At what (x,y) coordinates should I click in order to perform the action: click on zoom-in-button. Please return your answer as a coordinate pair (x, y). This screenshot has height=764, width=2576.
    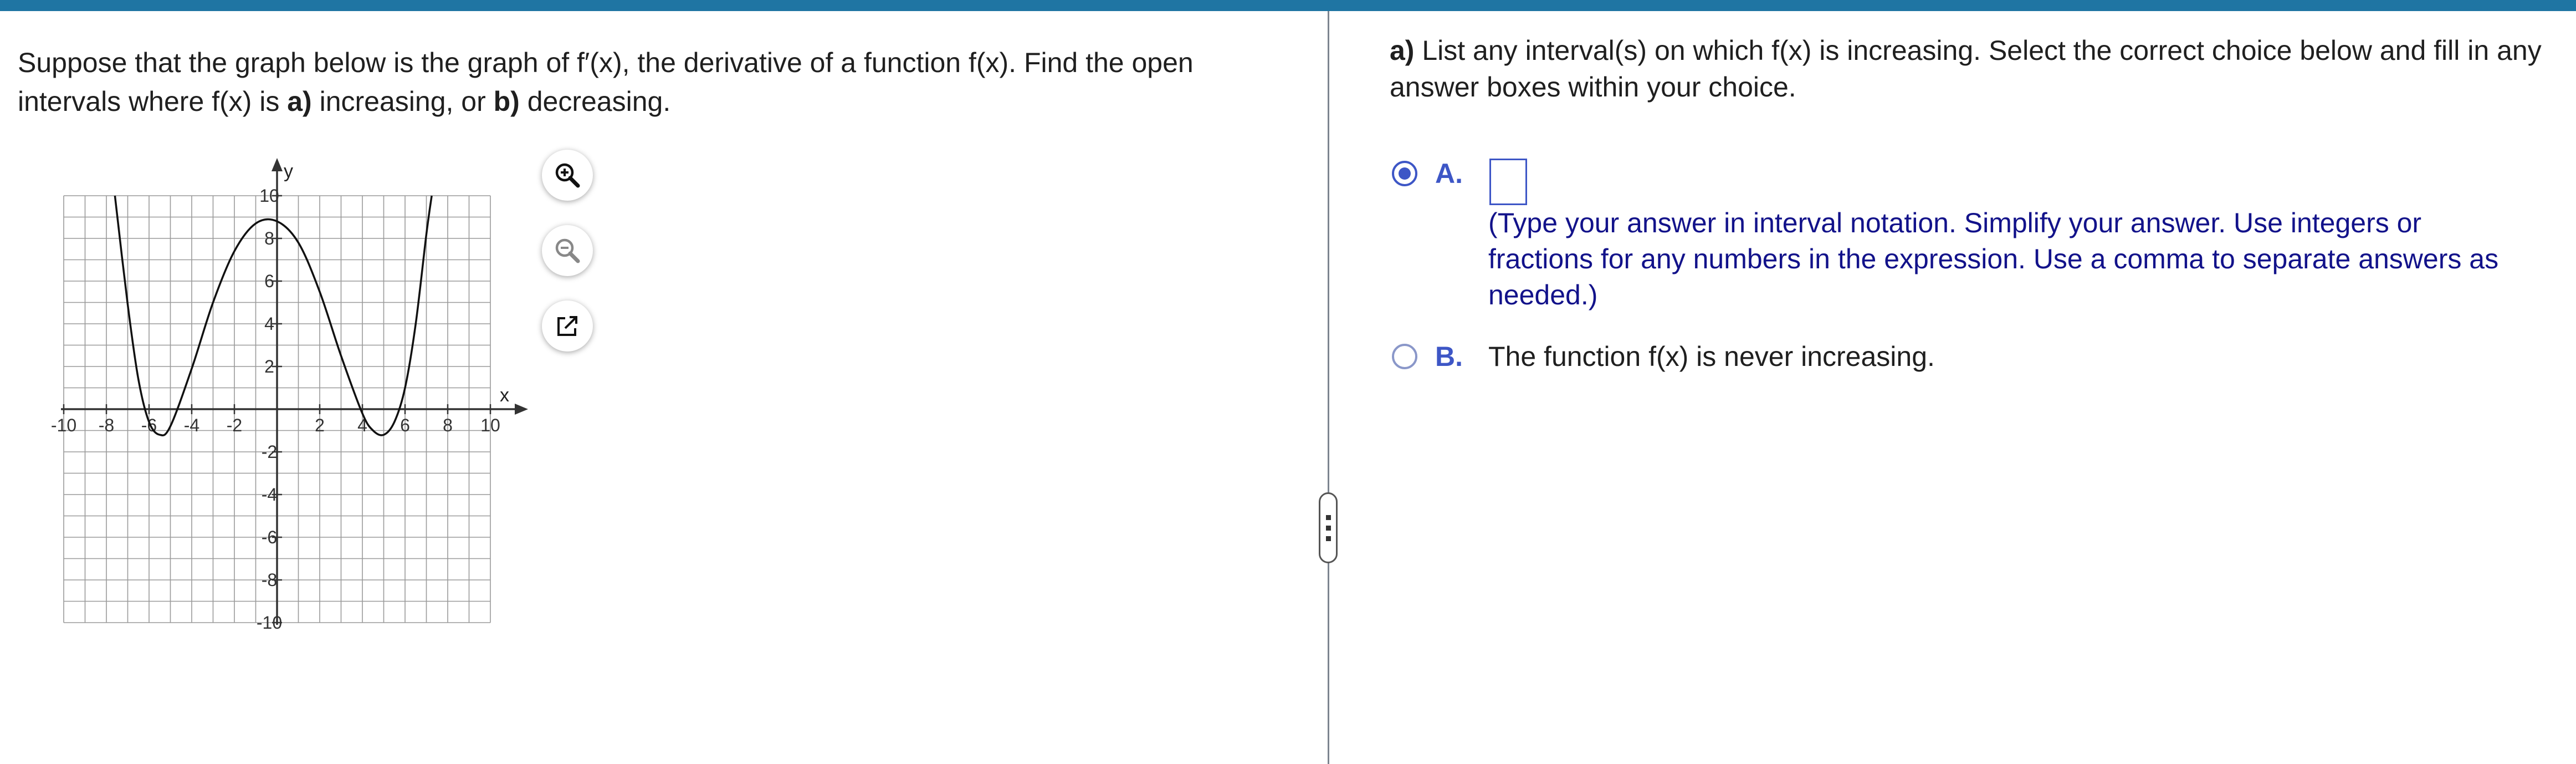
    Looking at the image, I should click on (567, 175).